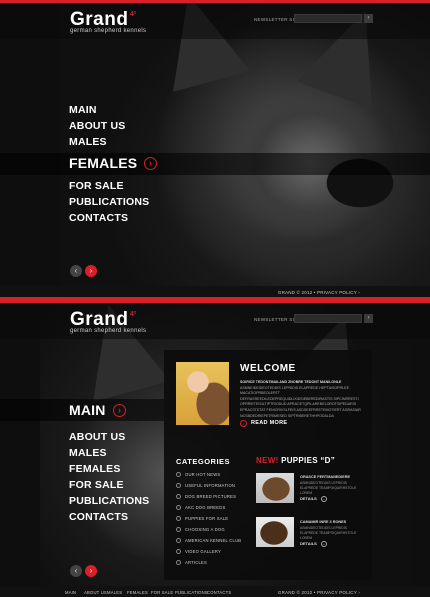  What do you see at coordinates (215, 291) in the screenshot?
I see `footer-bar: GRAND © 2012 • PRIVACY POLICY ›` at bounding box center [215, 291].